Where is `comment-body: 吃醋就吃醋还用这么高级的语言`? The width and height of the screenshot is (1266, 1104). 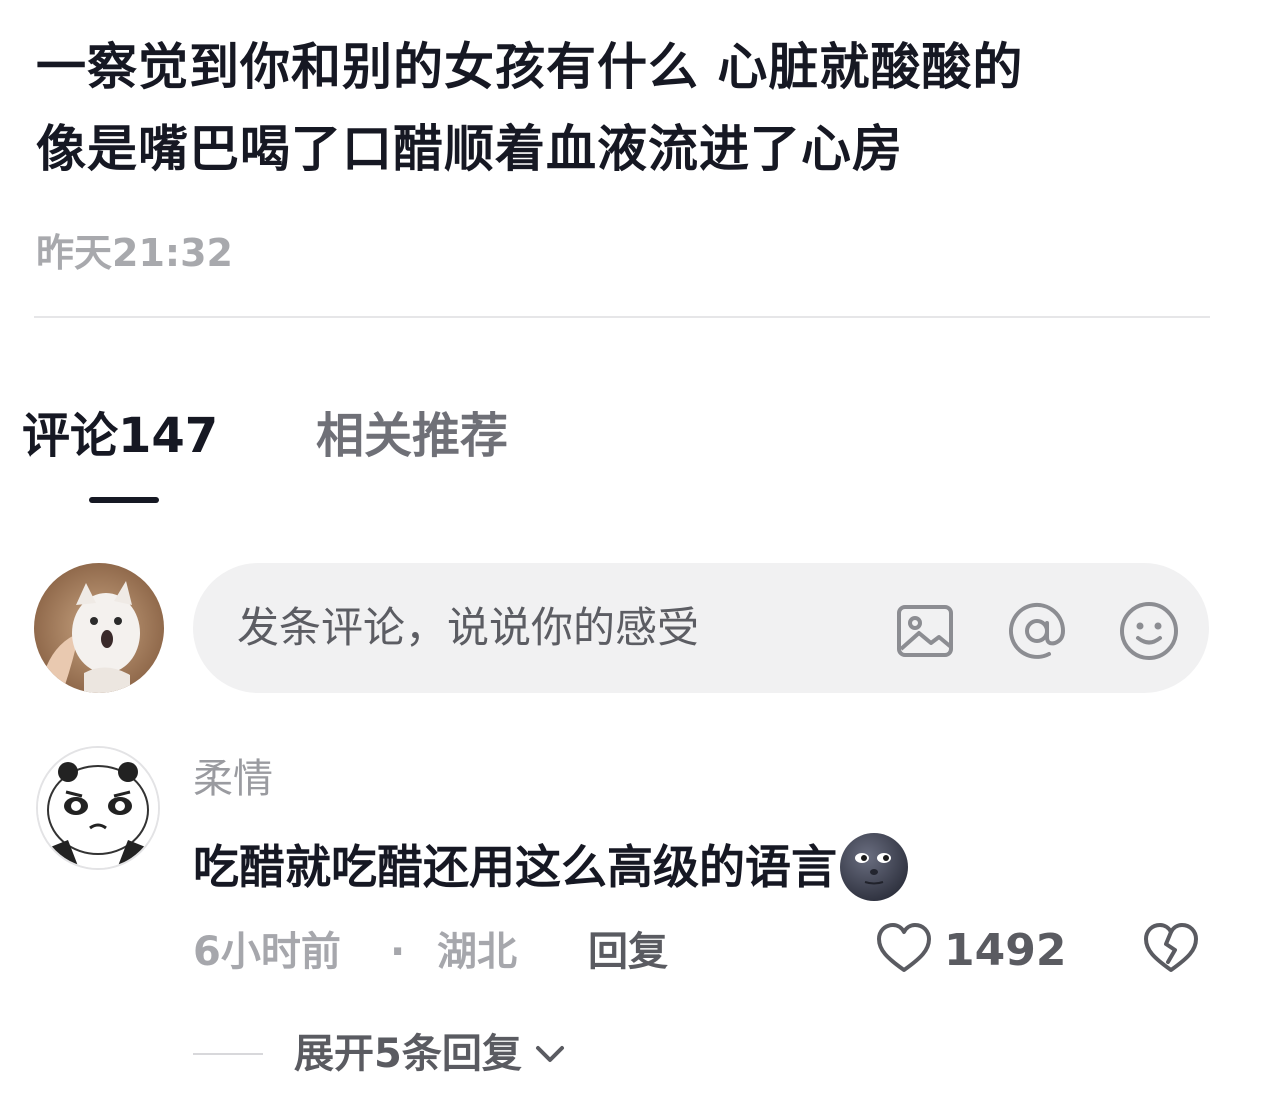 comment-body: 吃醋就吃醋还用这么高级的语言 is located at coordinates (552, 867).